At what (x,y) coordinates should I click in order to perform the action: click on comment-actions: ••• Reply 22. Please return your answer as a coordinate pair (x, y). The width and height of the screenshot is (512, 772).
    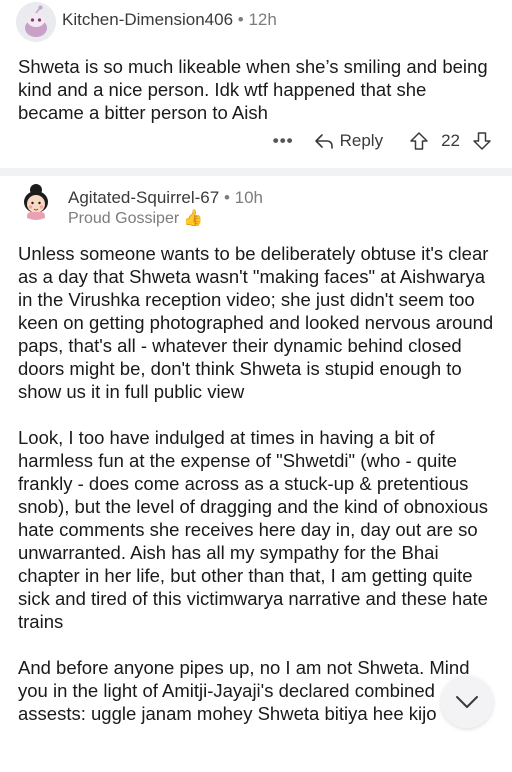
    Looking at the image, I should click on (382, 141).